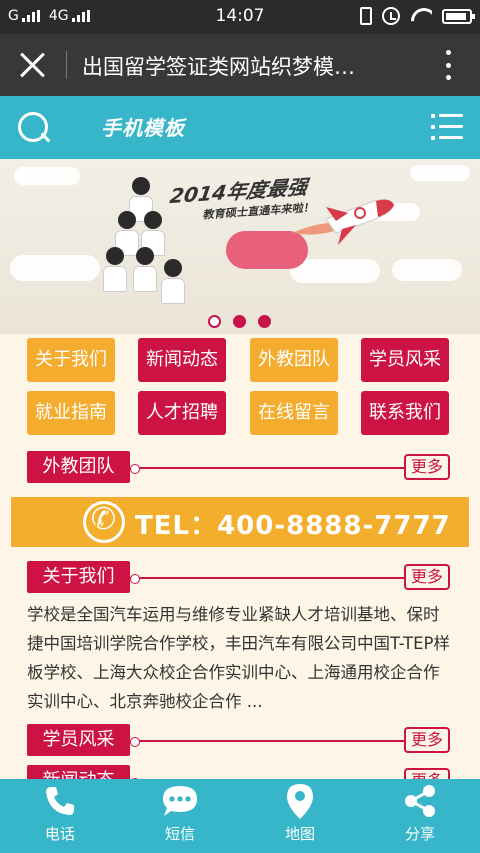 The image size is (480, 853). I want to click on nav-about-button: 关于我们, so click(71, 360).